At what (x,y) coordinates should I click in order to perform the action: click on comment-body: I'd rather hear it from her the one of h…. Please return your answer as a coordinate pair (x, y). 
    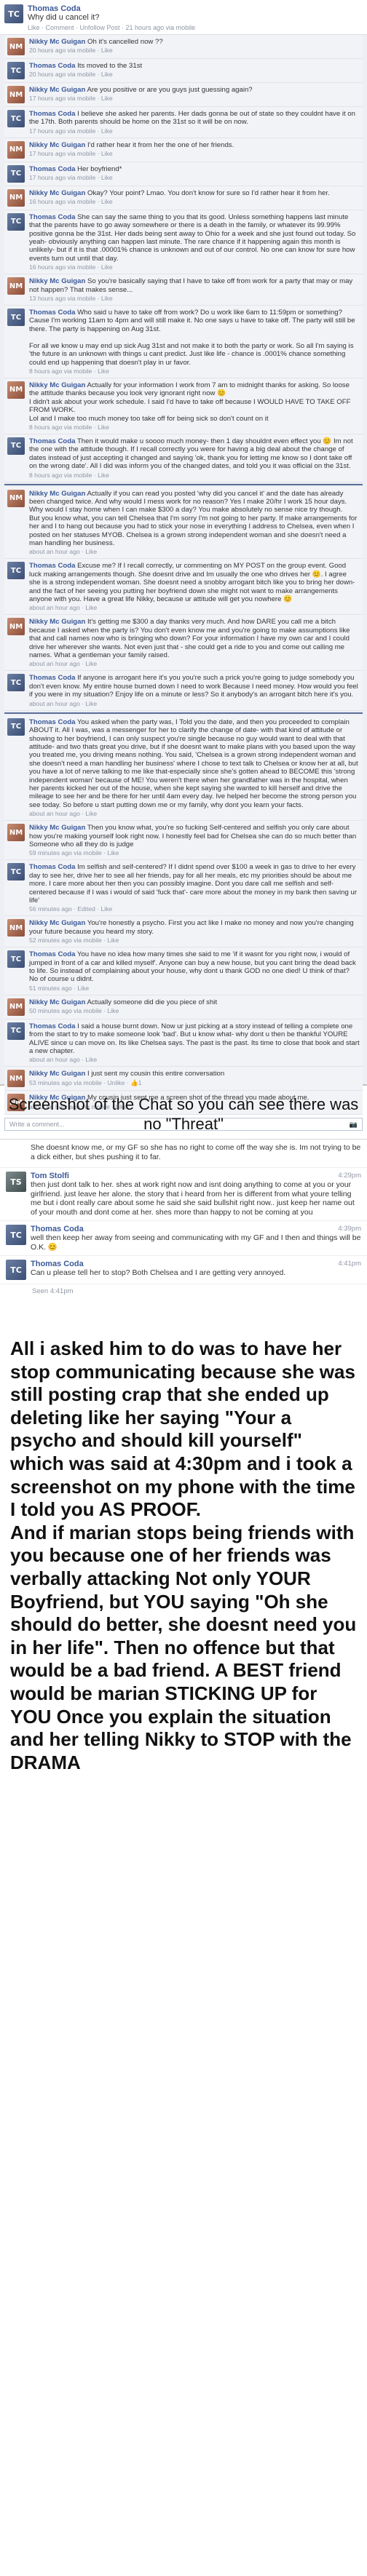
    Looking at the image, I should click on (160, 144).